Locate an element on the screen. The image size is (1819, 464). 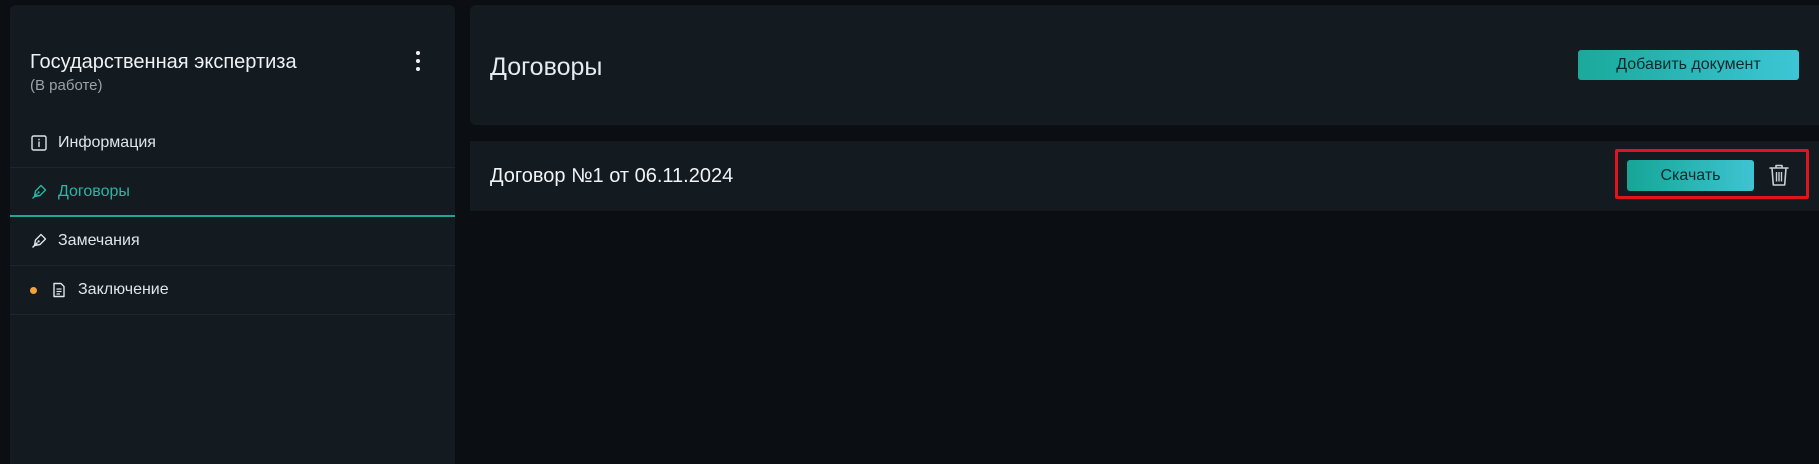
add-document-button: Добавить документ is located at coordinates (1688, 65).